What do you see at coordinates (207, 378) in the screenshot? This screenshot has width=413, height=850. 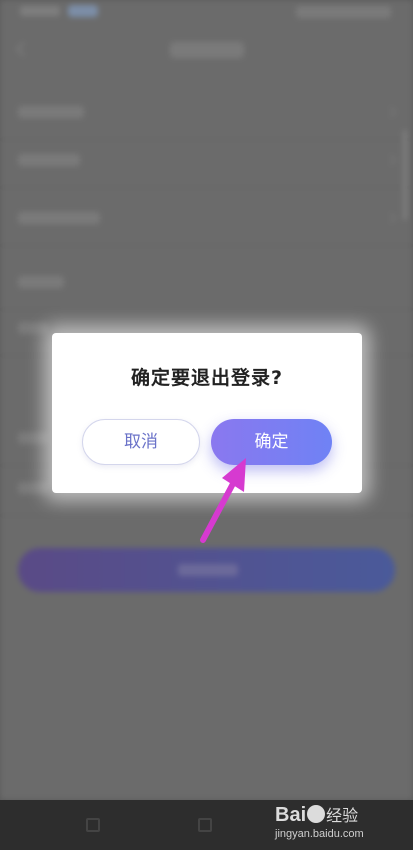 I see `dialog-title: 确定要退出登录?` at bounding box center [207, 378].